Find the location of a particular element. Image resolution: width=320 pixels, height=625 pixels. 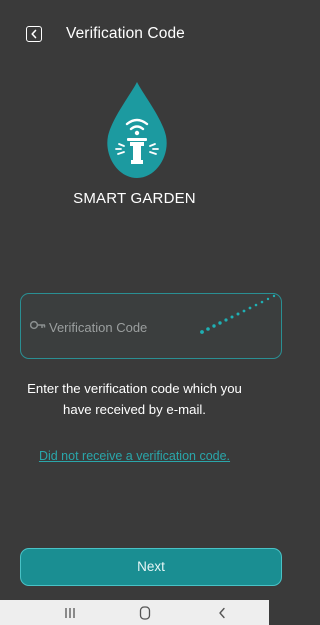

back-icon is located at coordinates (222, 613).